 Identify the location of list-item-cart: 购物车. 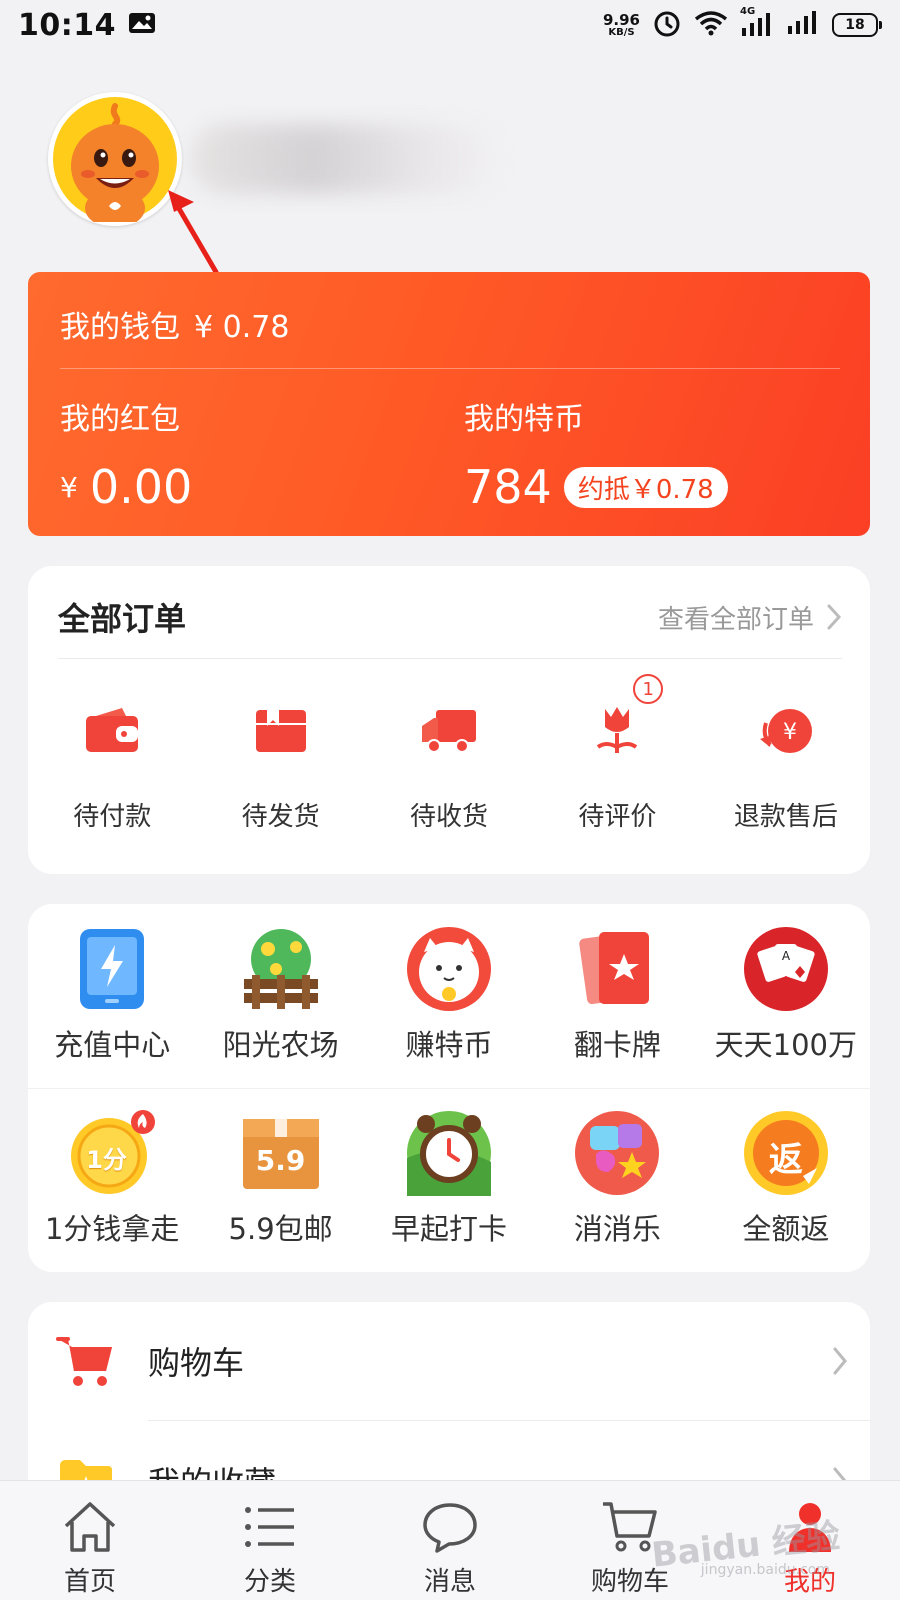
(449, 1361).